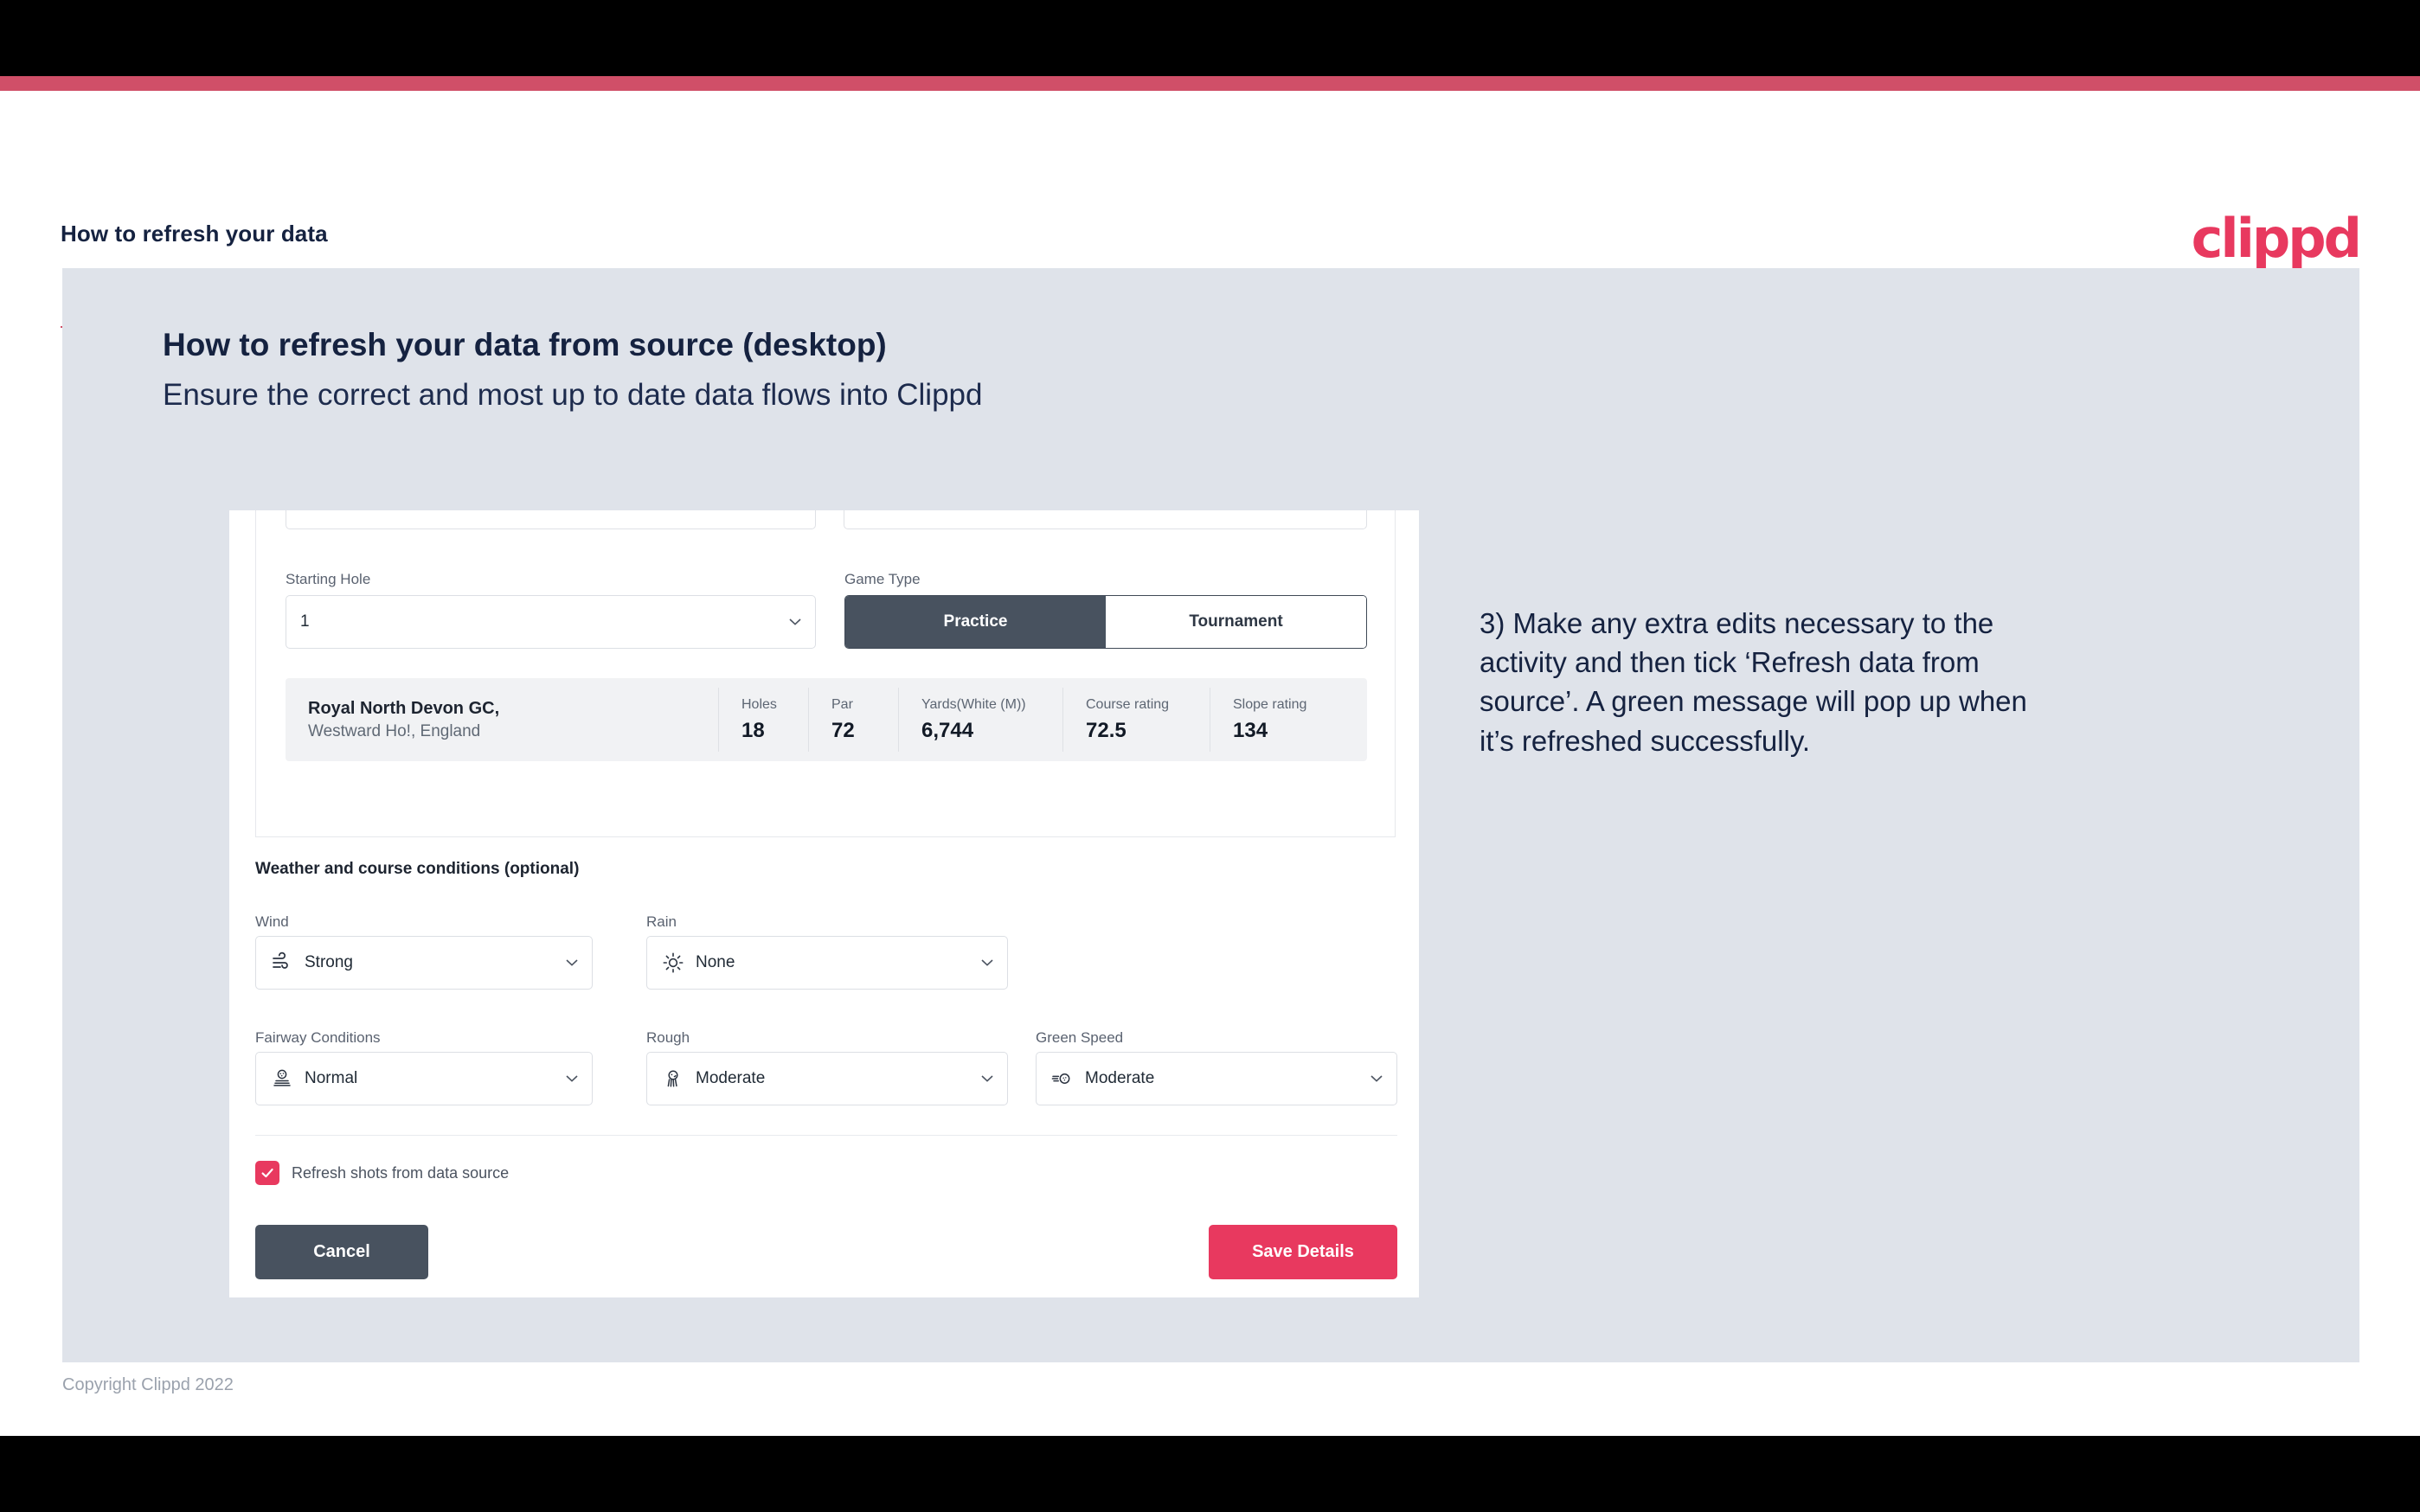 The image size is (2420, 1512). What do you see at coordinates (826, 519) in the screenshot?
I see `cropped-fields-row` at bounding box center [826, 519].